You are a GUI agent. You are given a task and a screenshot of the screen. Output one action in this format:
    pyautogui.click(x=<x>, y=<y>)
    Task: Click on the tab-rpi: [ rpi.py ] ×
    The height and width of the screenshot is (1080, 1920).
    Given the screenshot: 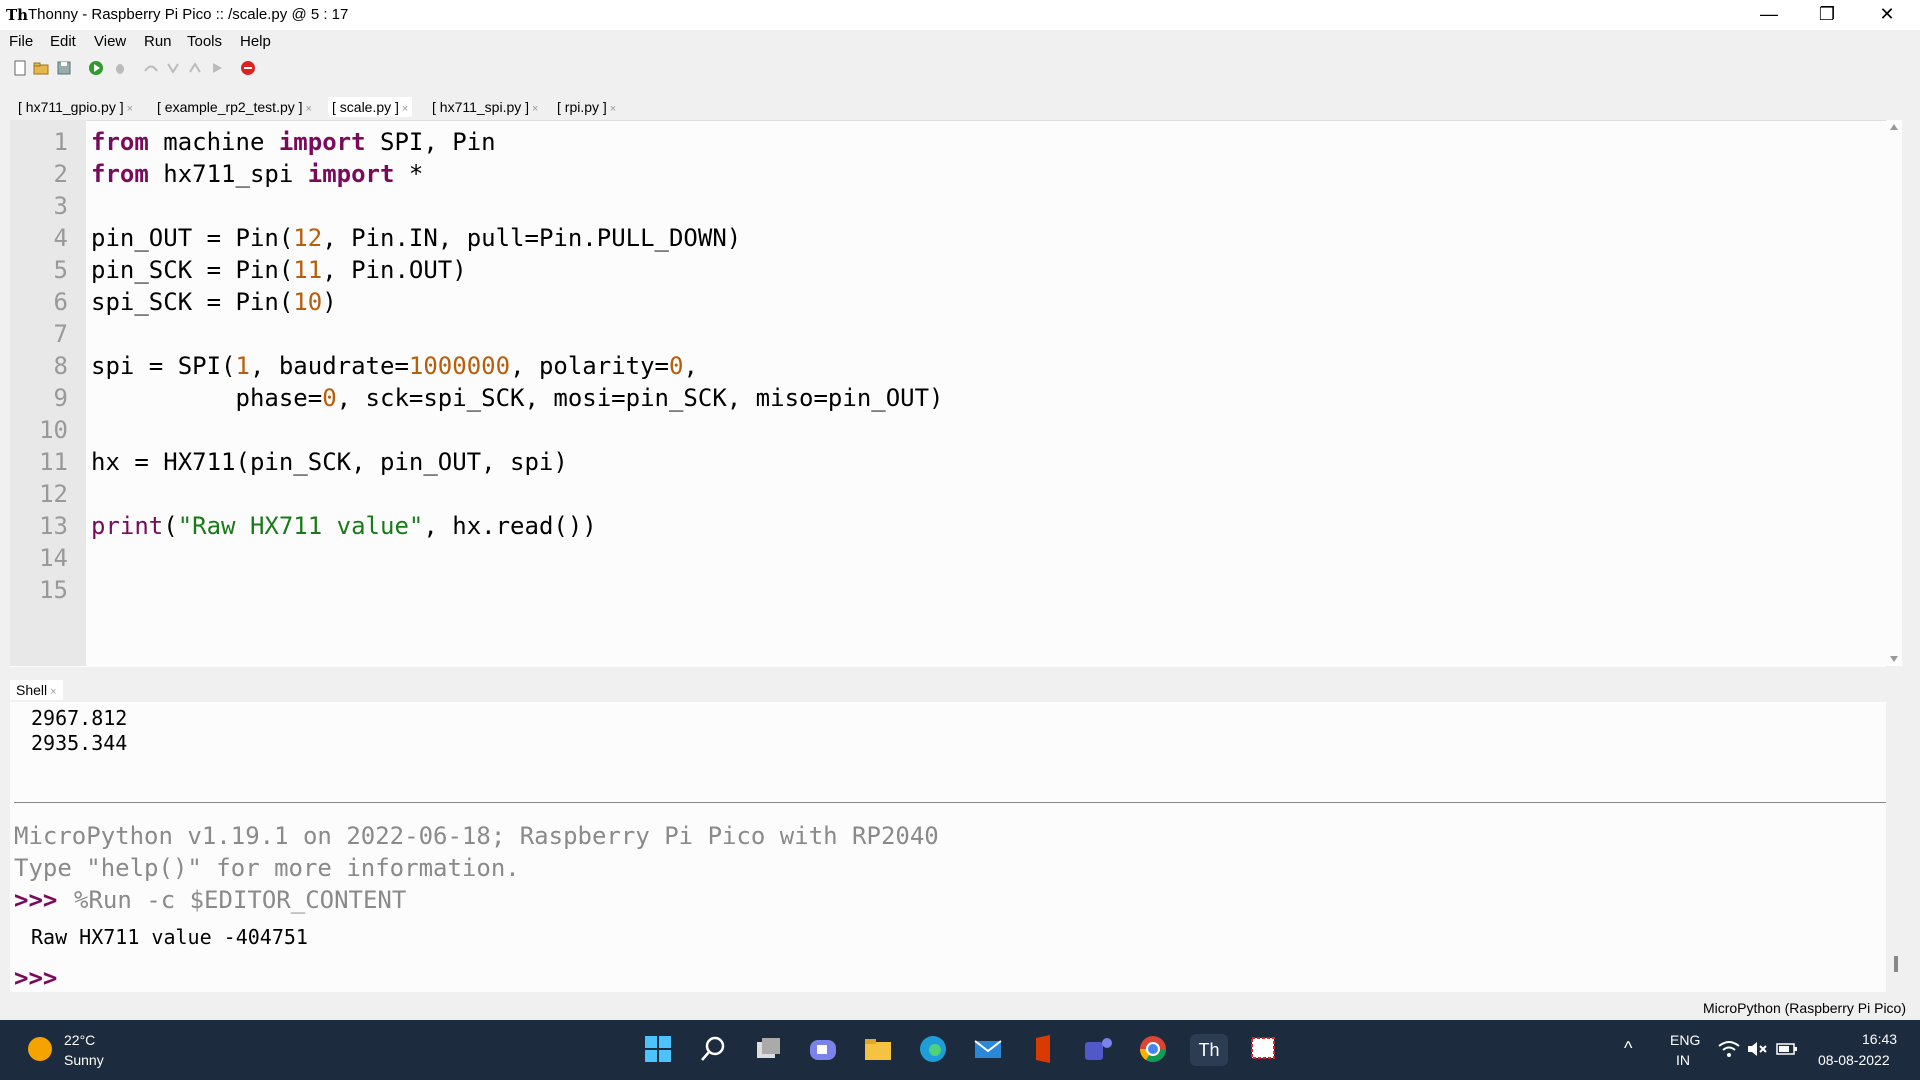 What is the action you would take?
    pyautogui.click(x=586, y=107)
    